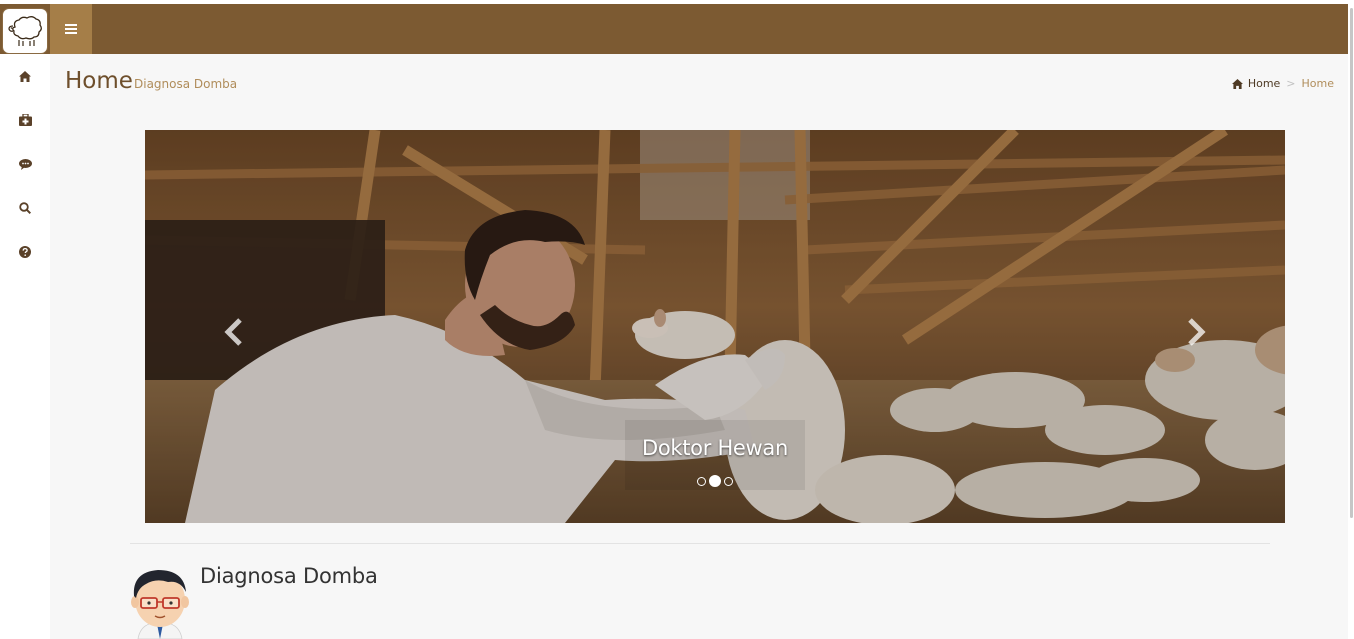 This screenshot has height=639, width=1354. I want to click on chevron-left-icon, so click(233, 332).